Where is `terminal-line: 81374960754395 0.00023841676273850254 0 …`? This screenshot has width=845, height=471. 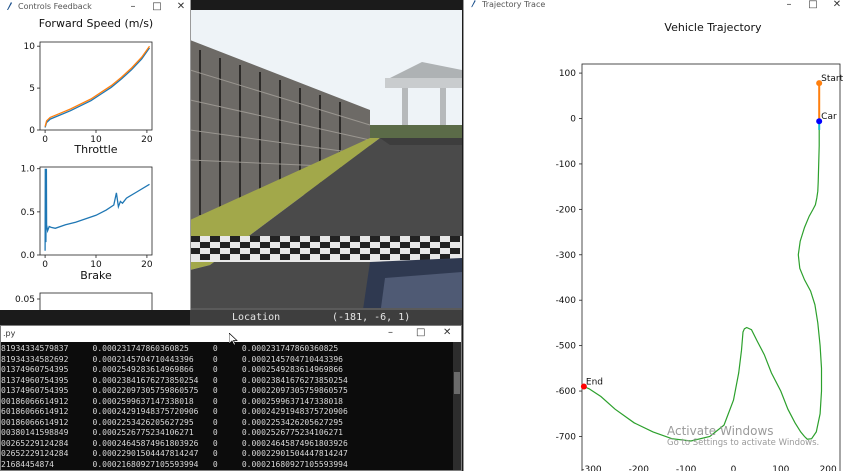
terminal-line: 81374960754395 0.00023841676273850254 0 … is located at coordinates (174, 380).